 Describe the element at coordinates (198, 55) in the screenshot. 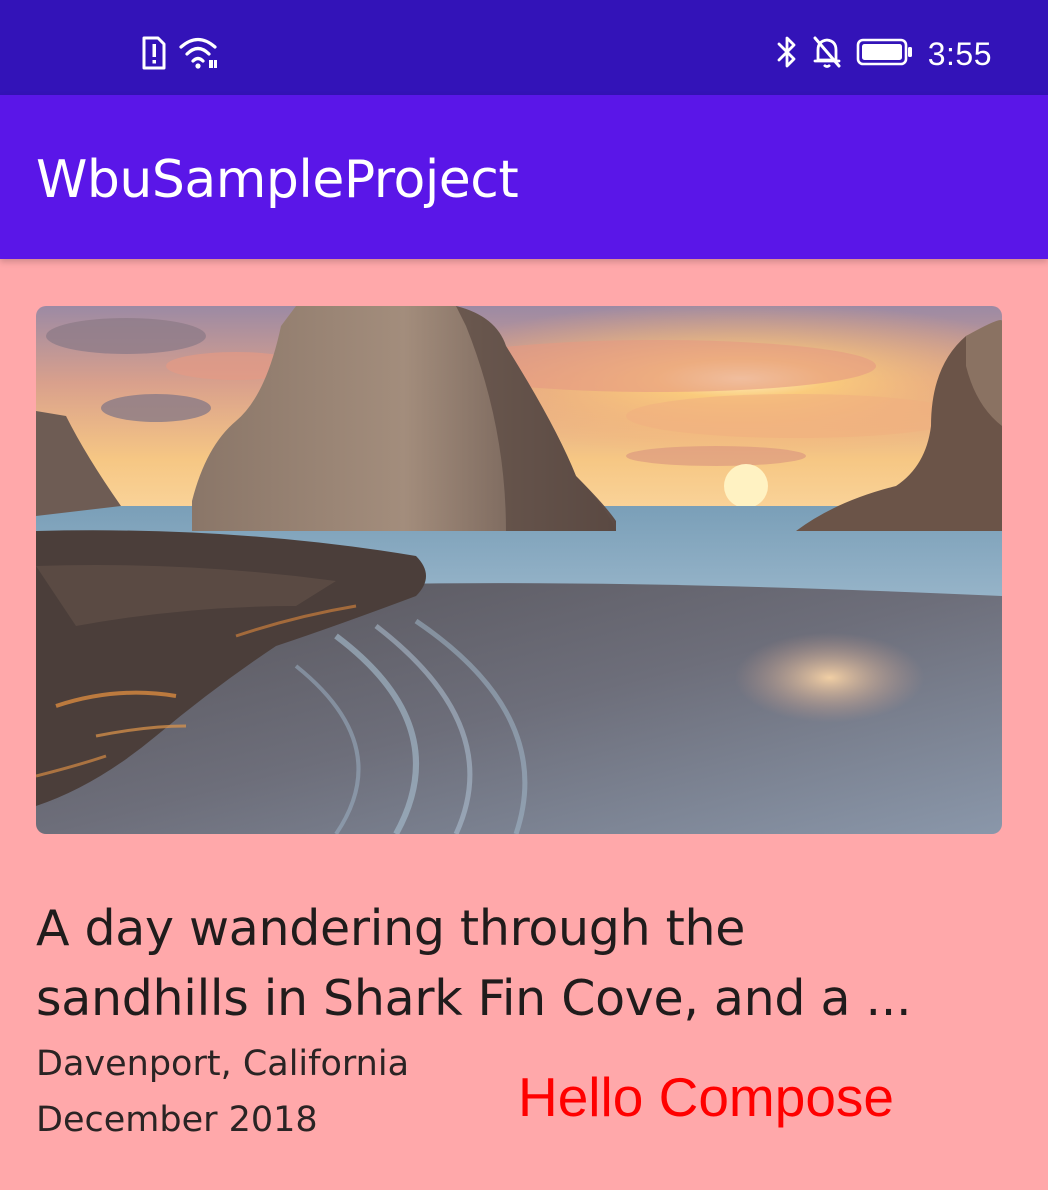

I see `wifi-icon` at that location.